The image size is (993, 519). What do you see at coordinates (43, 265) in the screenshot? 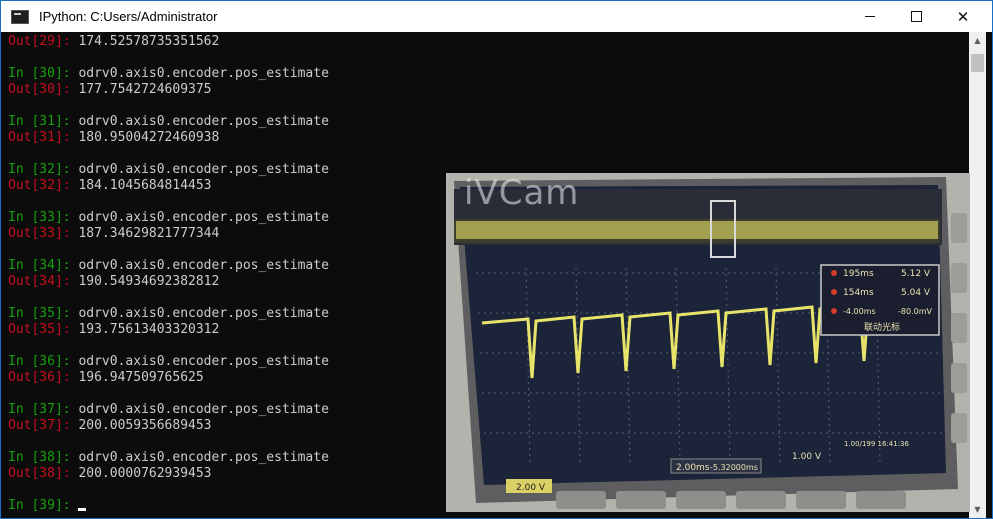
I see `in-prompt: In [34]:` at bounding box center [43, 265].